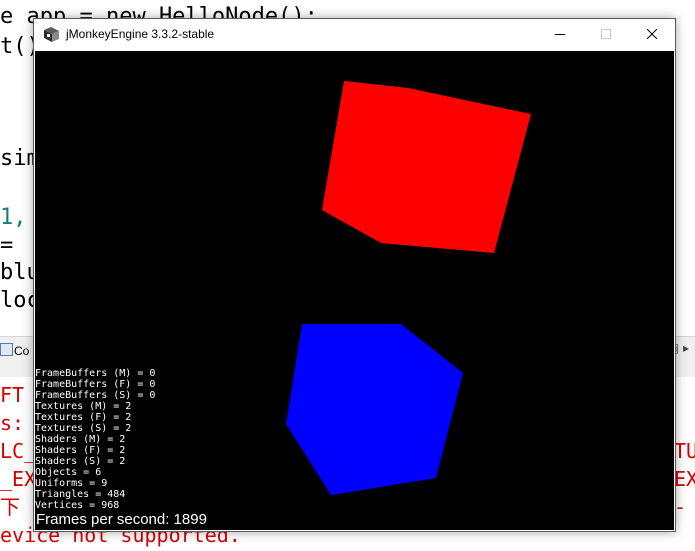 The width and height of the screenshot is (695, 551). I want to click on stat-line: FrameBuffers (S) = 0, so click(95, 395).